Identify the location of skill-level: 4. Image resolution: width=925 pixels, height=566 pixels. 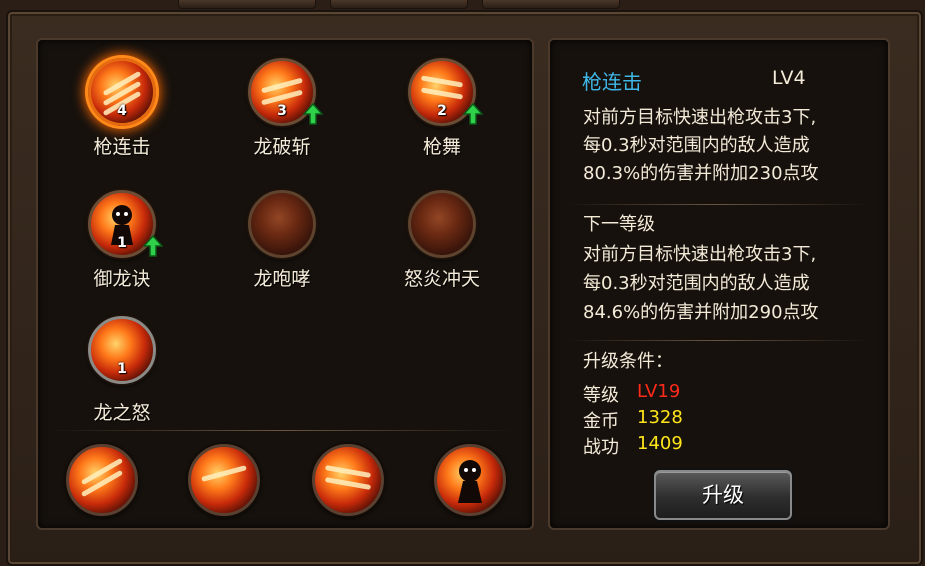
(122, 111).